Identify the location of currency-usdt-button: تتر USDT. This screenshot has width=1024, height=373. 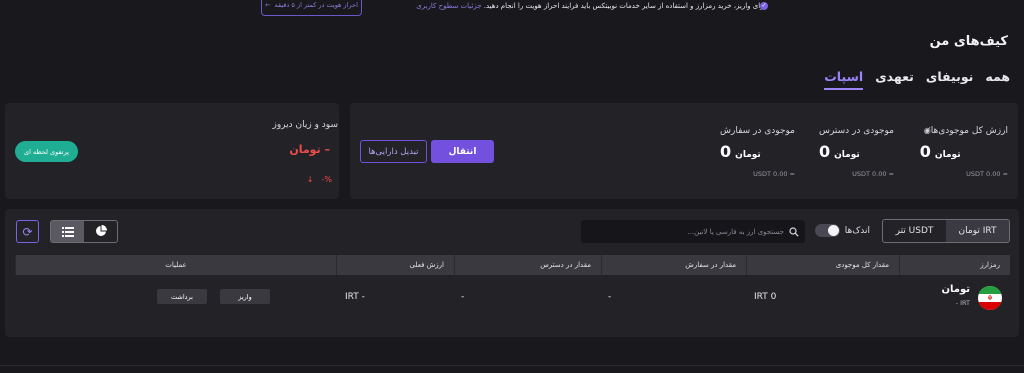
(914, 231).